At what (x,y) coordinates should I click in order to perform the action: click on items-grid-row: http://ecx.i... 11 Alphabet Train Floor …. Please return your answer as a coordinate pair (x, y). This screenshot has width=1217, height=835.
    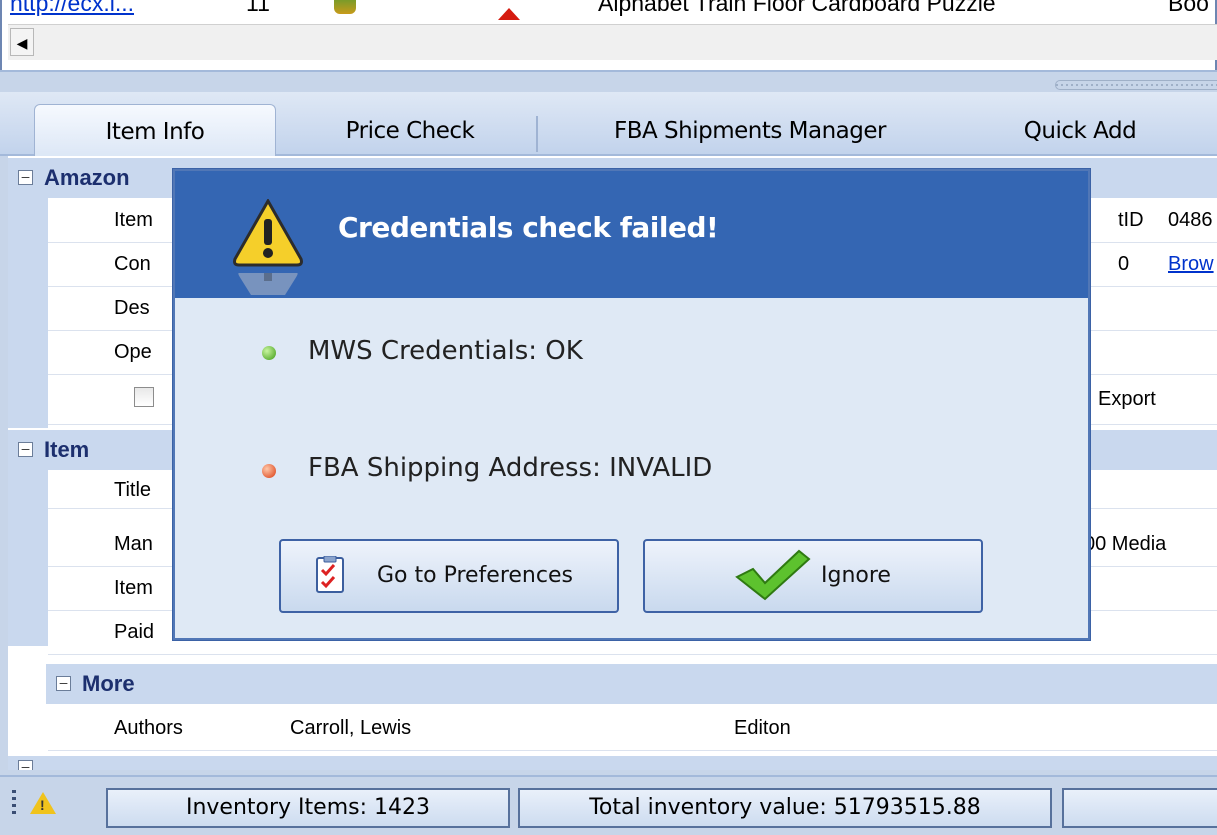
    Looking at the image, I should click on (612, 11).